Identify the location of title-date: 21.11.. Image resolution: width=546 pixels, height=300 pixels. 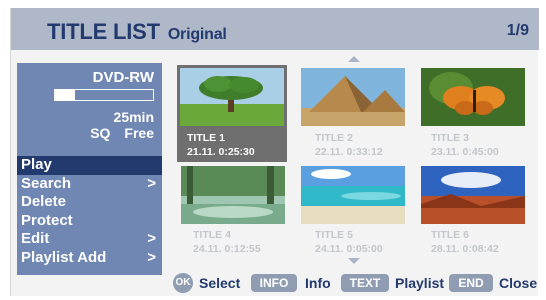
(201, 152).